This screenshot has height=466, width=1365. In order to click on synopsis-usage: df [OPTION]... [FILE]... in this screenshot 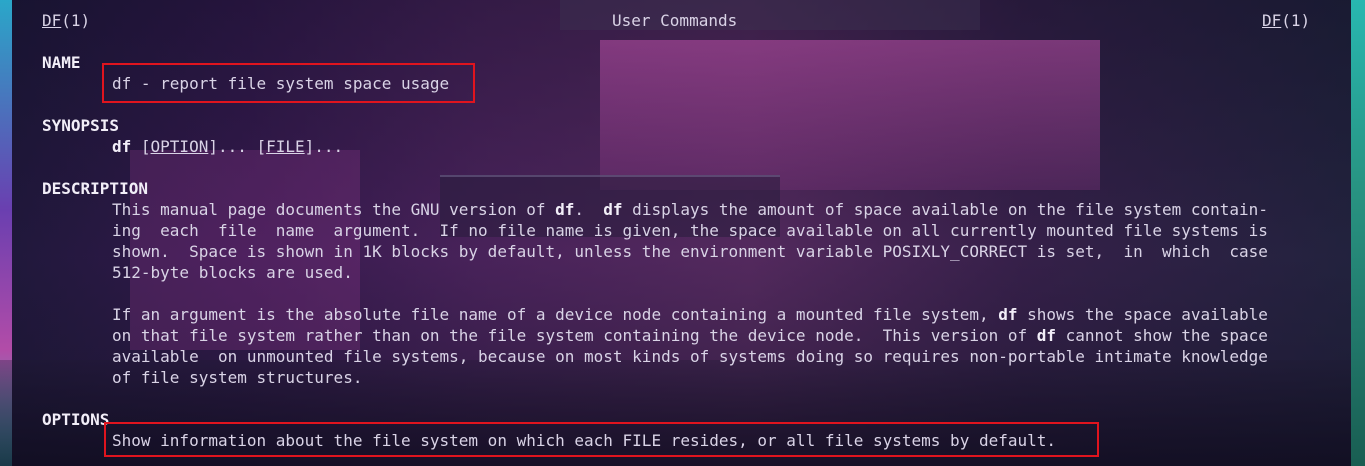, I will do `click(227, 146)`.